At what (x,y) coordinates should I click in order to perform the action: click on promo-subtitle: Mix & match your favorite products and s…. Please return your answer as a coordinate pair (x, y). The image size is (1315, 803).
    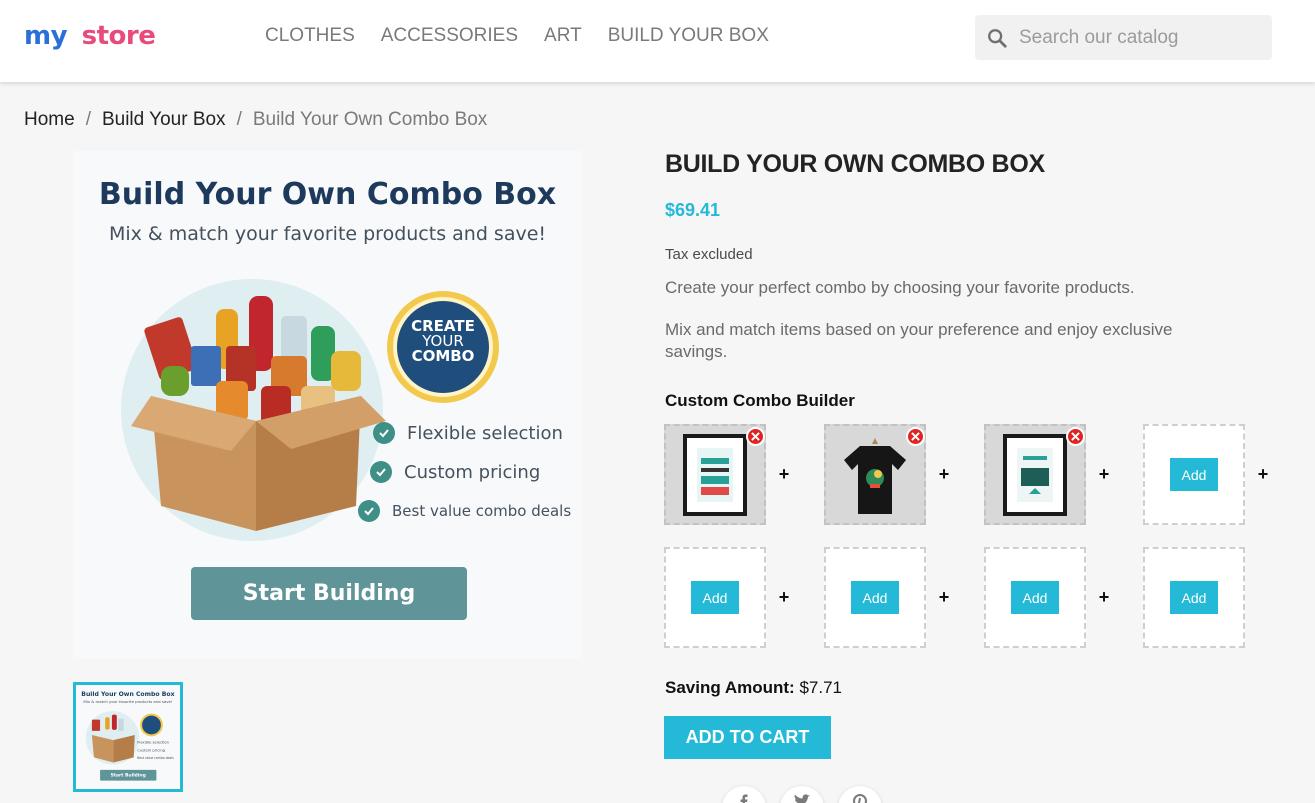
    Looking at the image, I should click on (327, 234).